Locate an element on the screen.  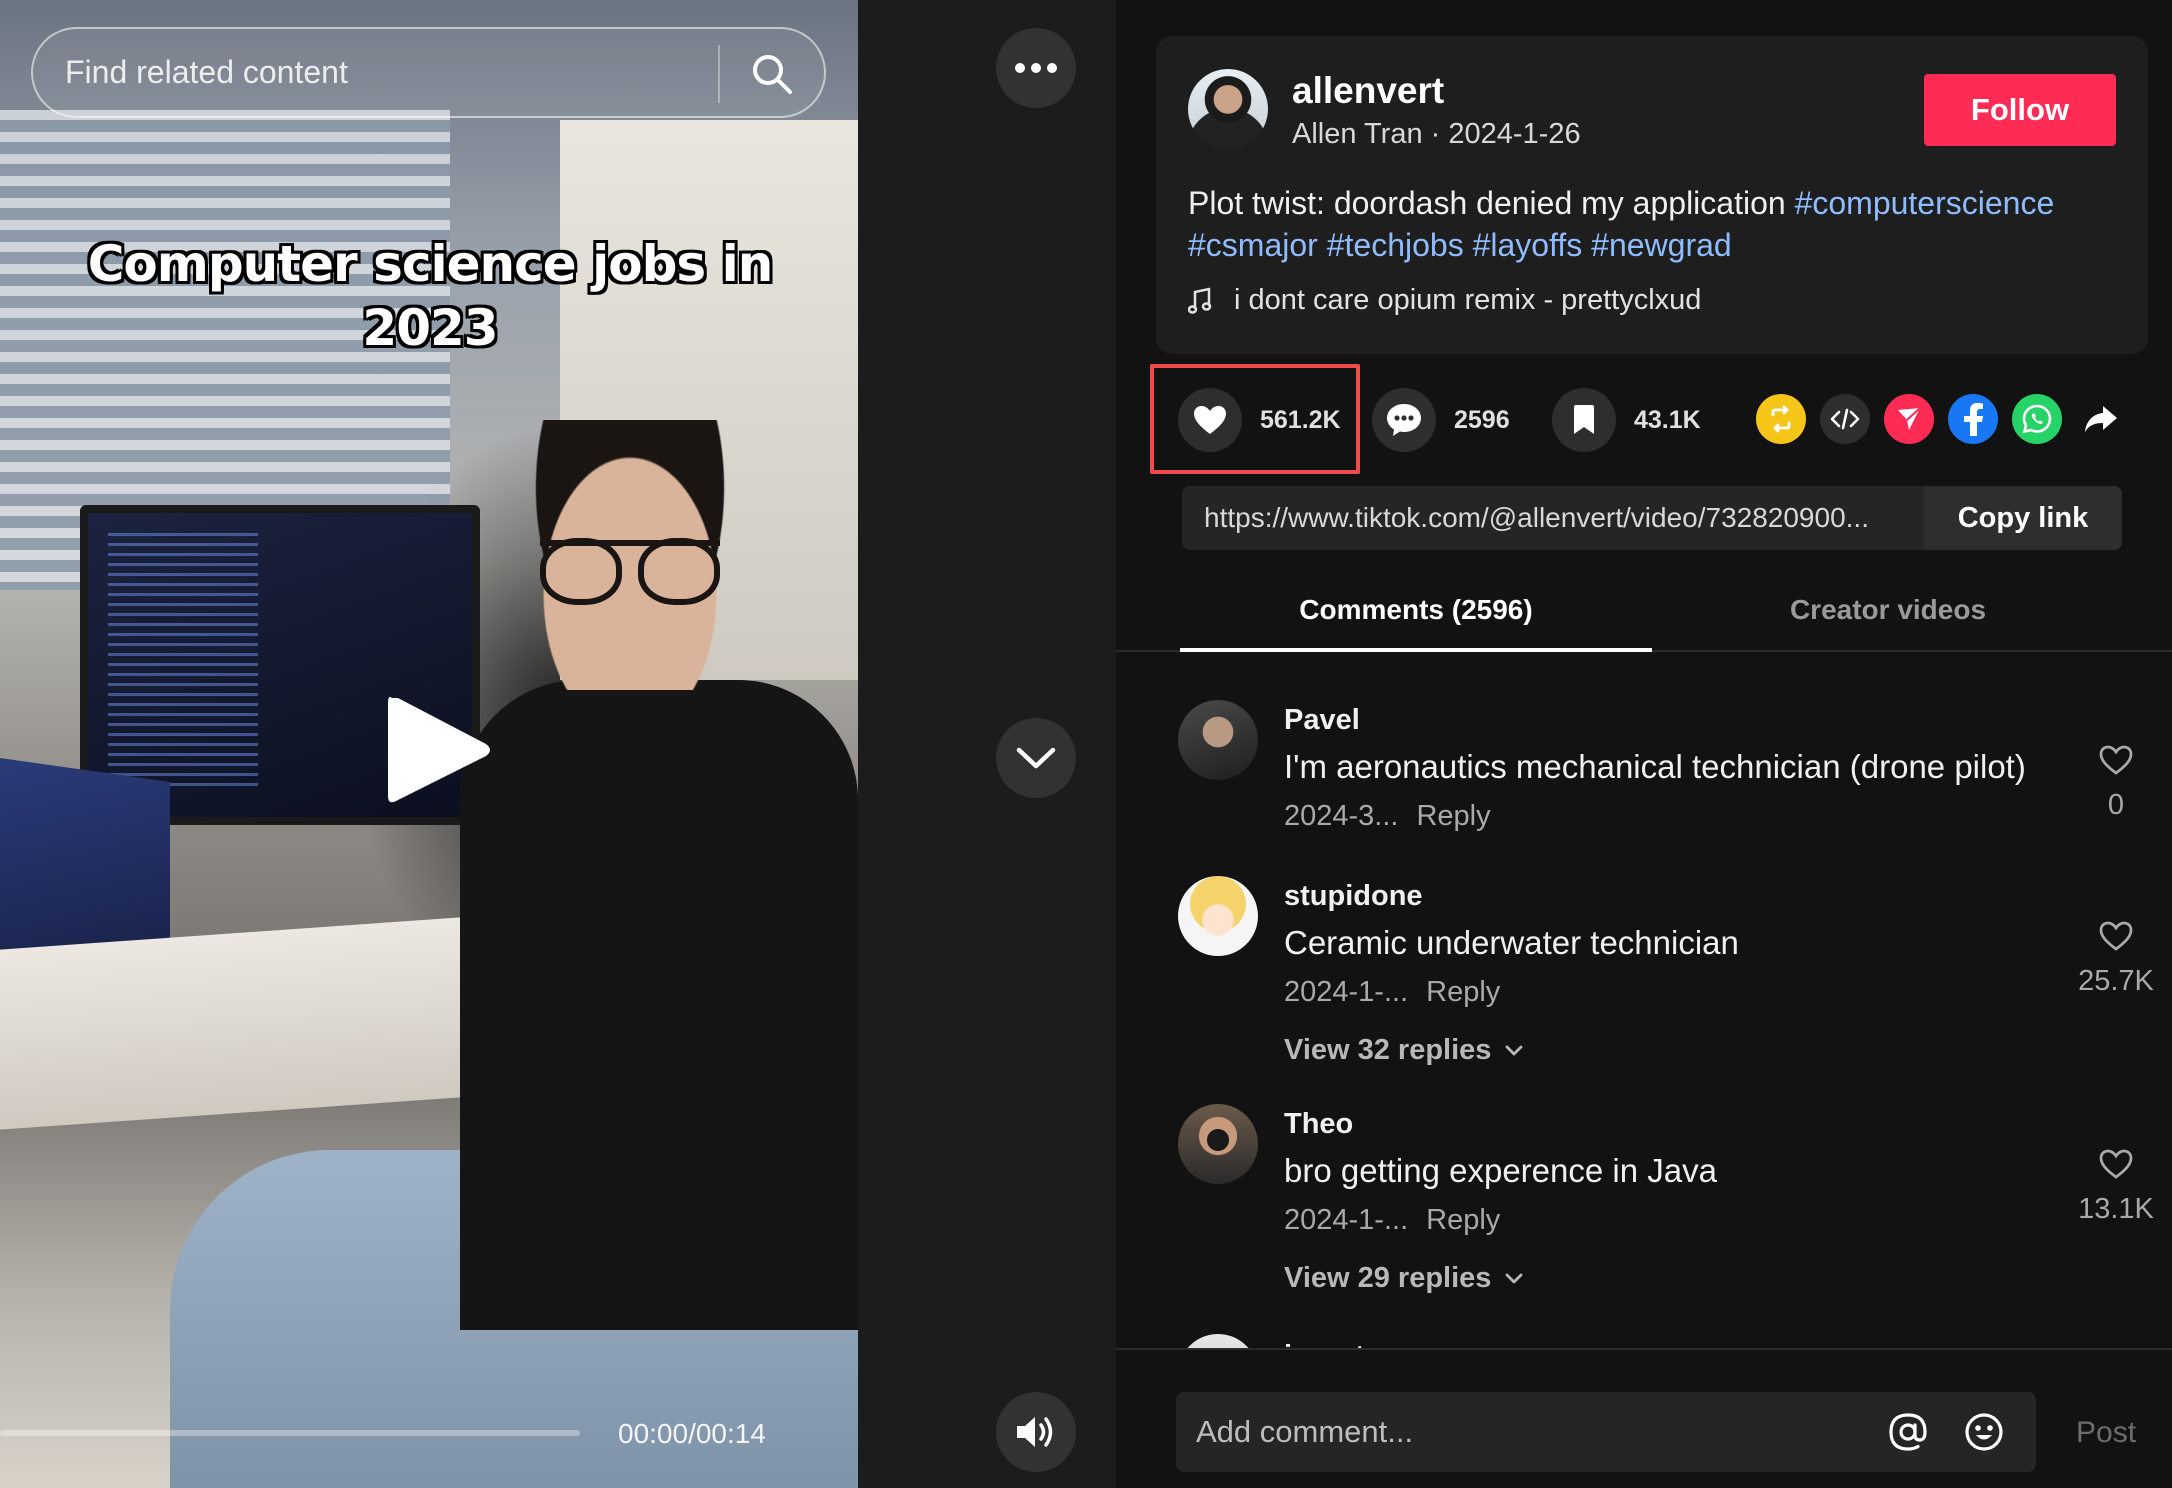
view-replies-button: View 29 replies is located at coordinates (1403, 1278).